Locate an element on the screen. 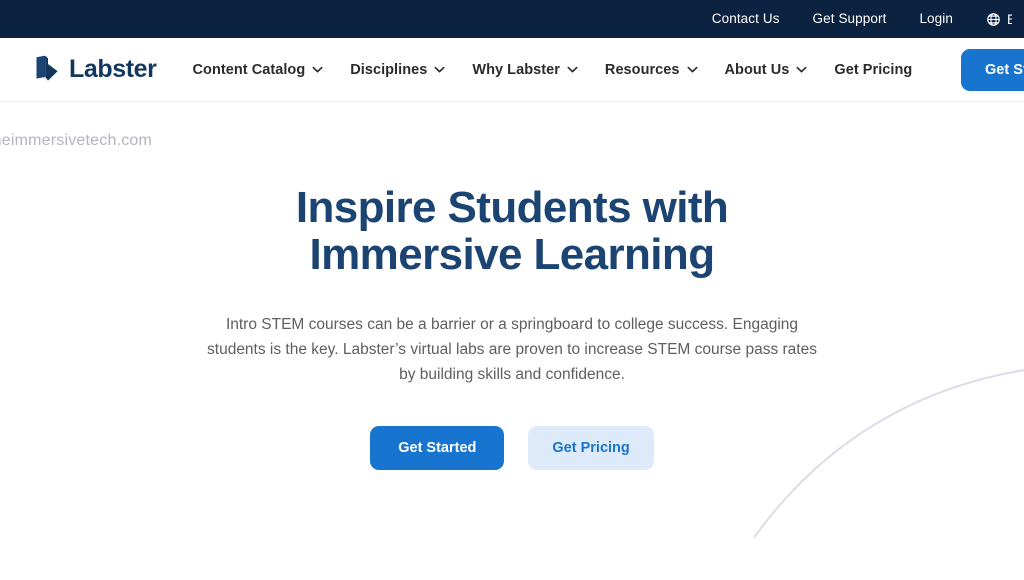  nav-item-why-labster: Why Labster is located at coordinates (525, 70).